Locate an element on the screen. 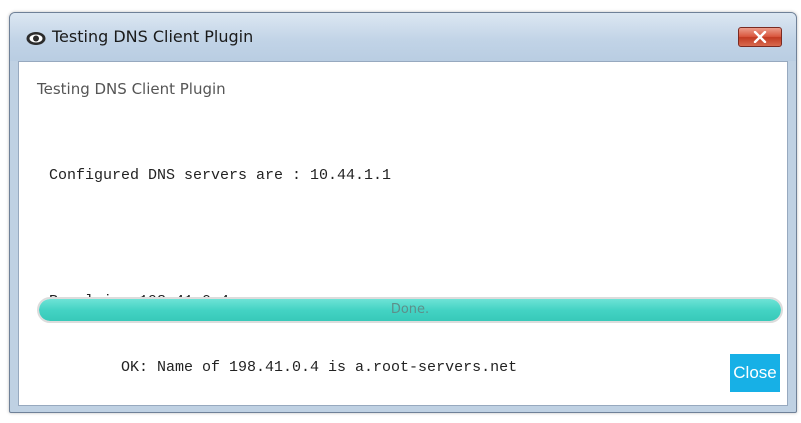 The height and width of the screenshot is (423, 801). eye-icon is located at coordinates (36, 38).